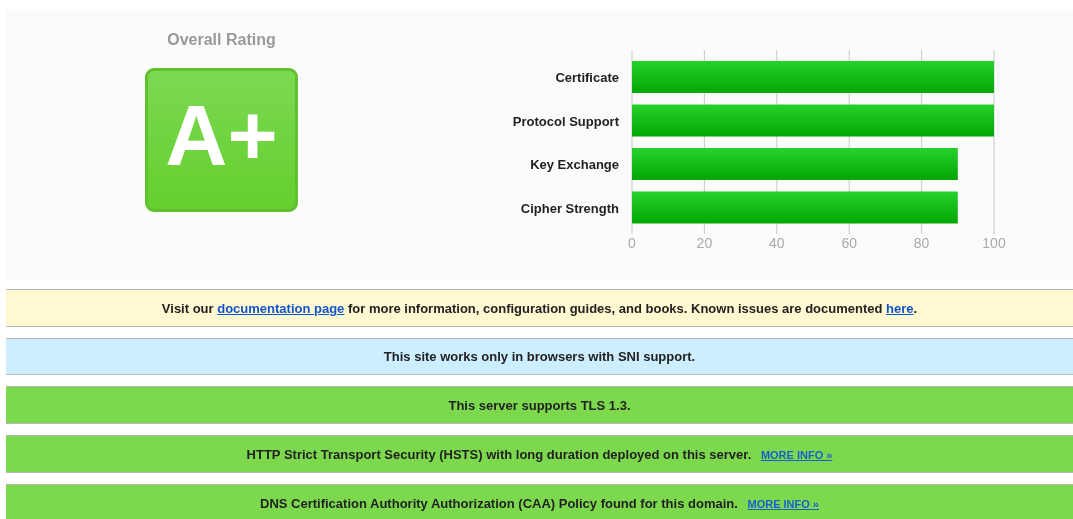 The image size is (1073, 519). Describe the element at coordinates (565, 121) in the screenshot. I see `category-label: Protocol Support` at that location.